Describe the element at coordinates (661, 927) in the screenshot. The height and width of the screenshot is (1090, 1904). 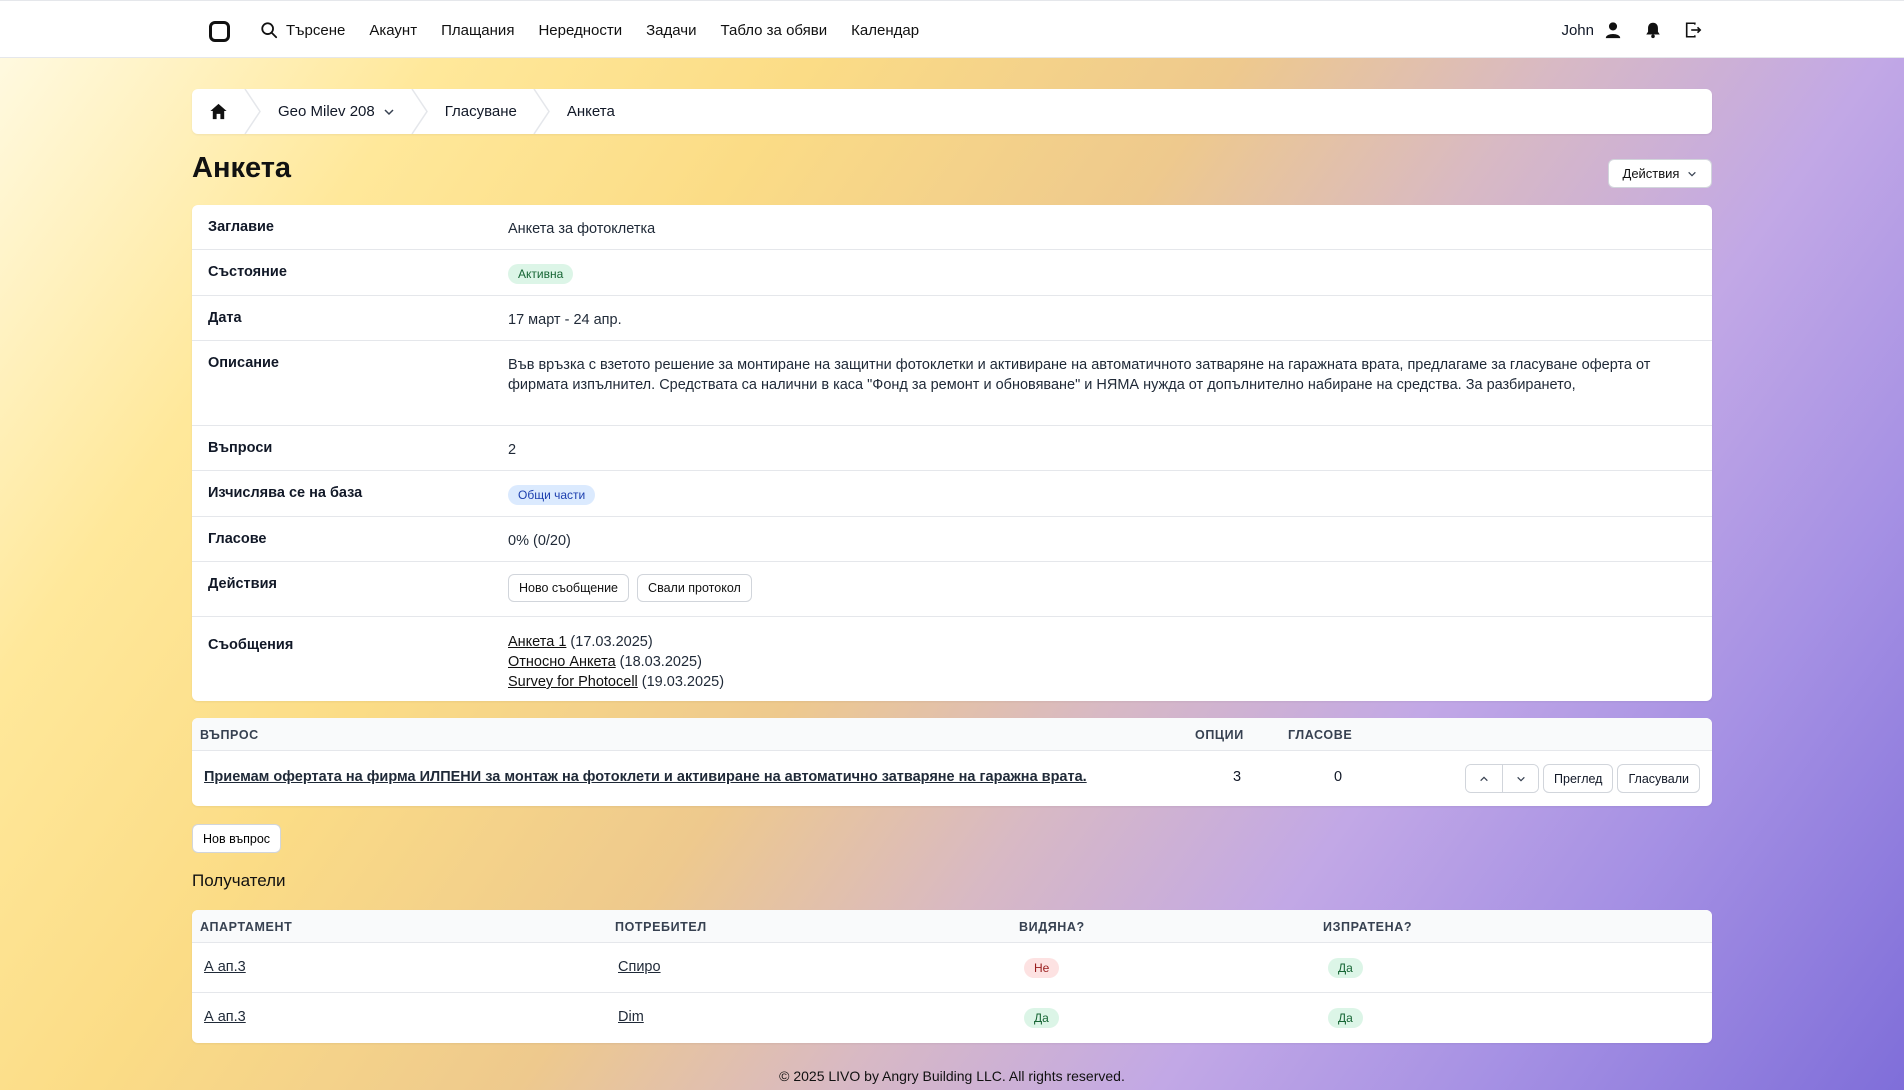
I see `col-header-user: ПОТРЕБИТЕЛ` at that location.